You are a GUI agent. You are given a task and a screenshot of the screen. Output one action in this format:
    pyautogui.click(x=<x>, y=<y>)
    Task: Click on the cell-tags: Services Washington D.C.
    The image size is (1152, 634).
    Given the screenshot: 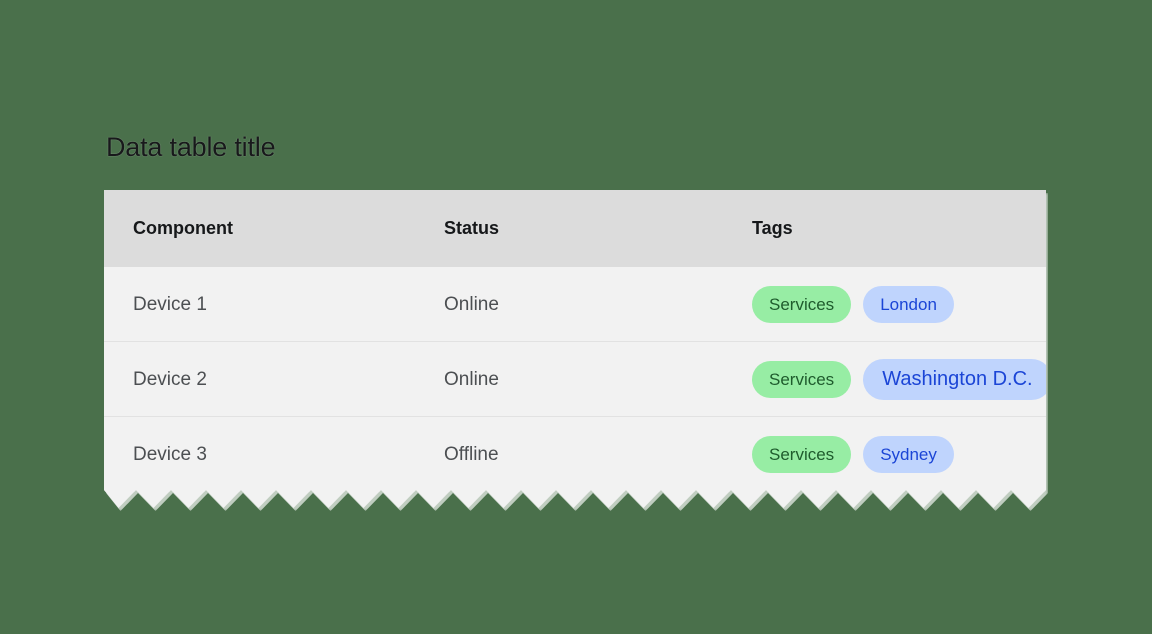 What is the action you would take?
    pyautogui.click(x=902, y=379)
    